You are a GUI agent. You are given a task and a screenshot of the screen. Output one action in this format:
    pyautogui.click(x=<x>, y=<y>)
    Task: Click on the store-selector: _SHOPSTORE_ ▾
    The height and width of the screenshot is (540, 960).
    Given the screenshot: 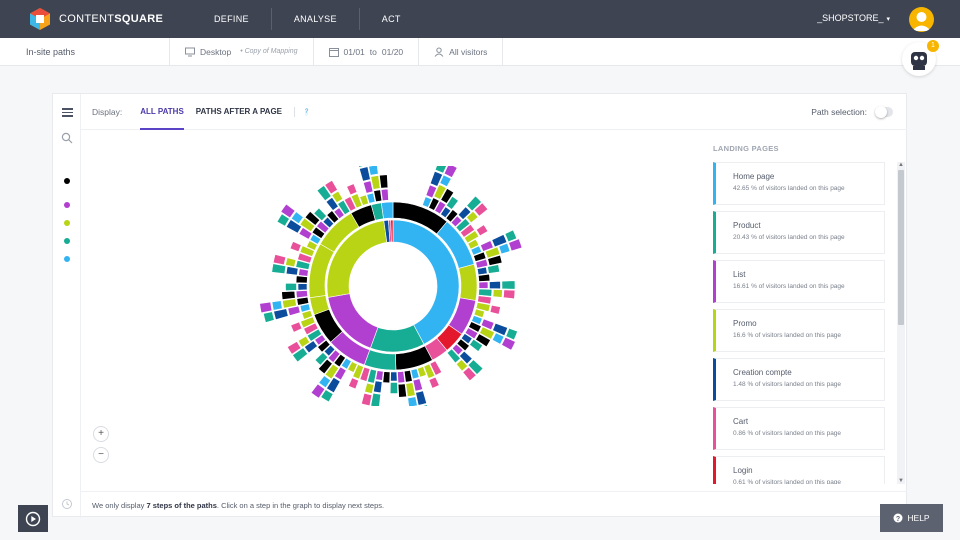 What is the action you would take?
    pyautogui.click(x=853, y=18)
    